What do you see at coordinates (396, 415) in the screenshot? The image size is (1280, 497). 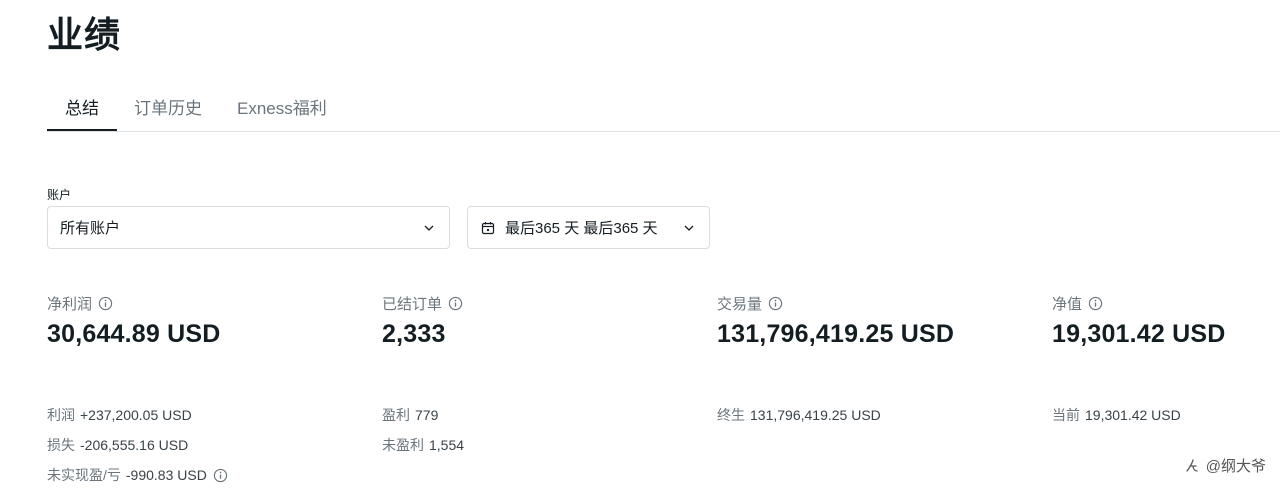 I see `detail-key: 盈利` at bounding box center [396, 415].